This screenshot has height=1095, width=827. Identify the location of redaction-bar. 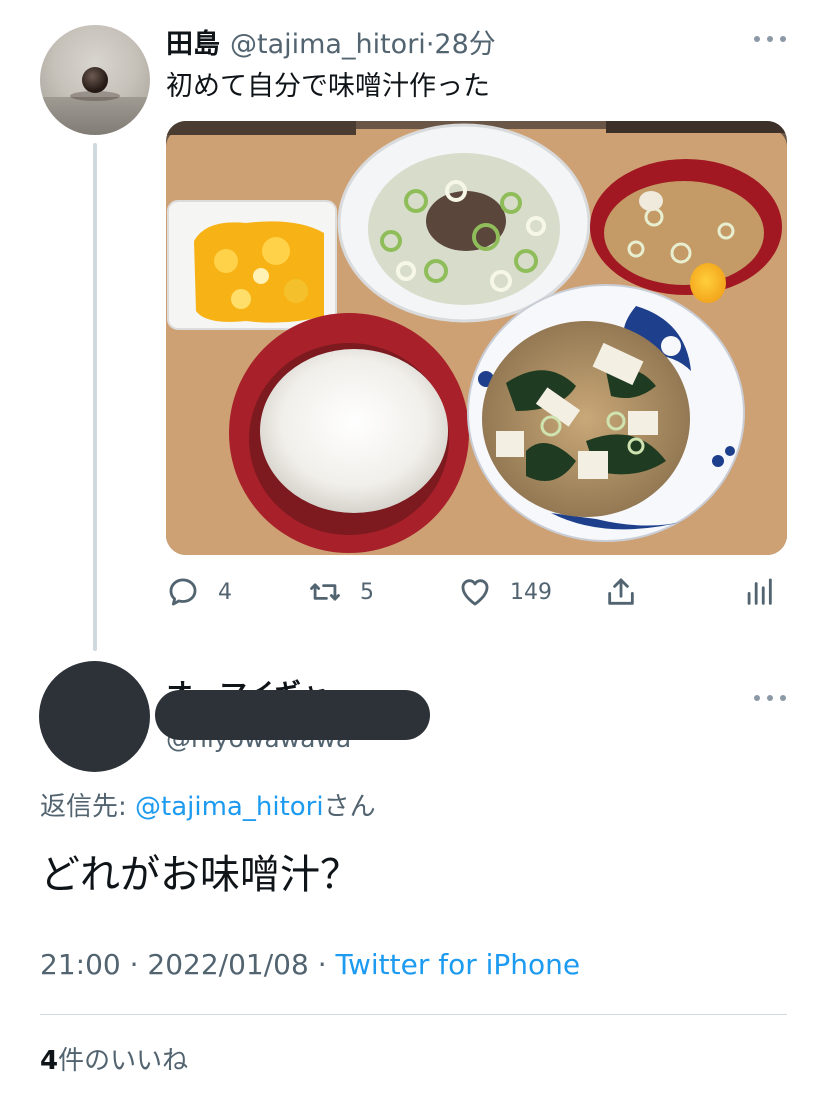
(292, 715).